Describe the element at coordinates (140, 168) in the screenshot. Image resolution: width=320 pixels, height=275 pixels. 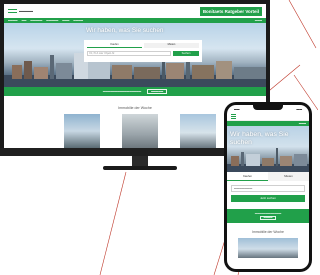
I see `monitor-base` at that location.